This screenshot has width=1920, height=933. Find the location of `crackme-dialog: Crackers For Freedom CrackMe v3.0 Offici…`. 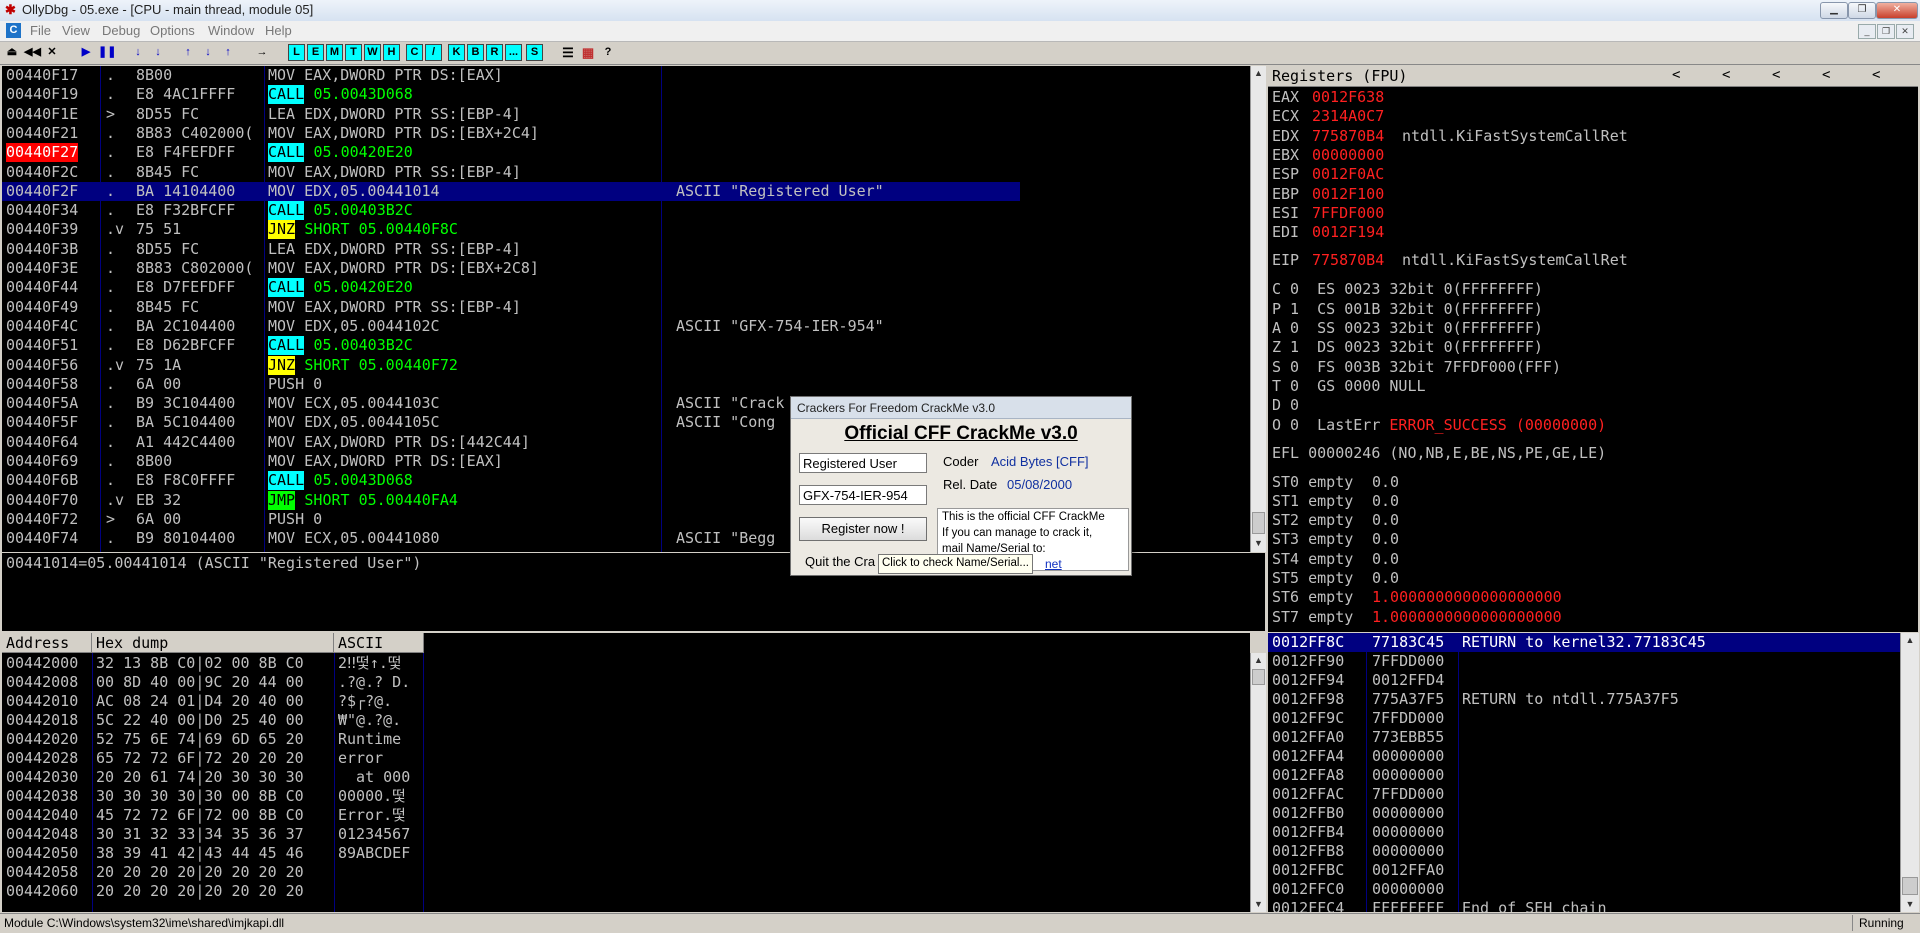

crackme-dialog: Crackers For Freedom CrackMe v3.0 Offici… is located at coordinates (961, 486).